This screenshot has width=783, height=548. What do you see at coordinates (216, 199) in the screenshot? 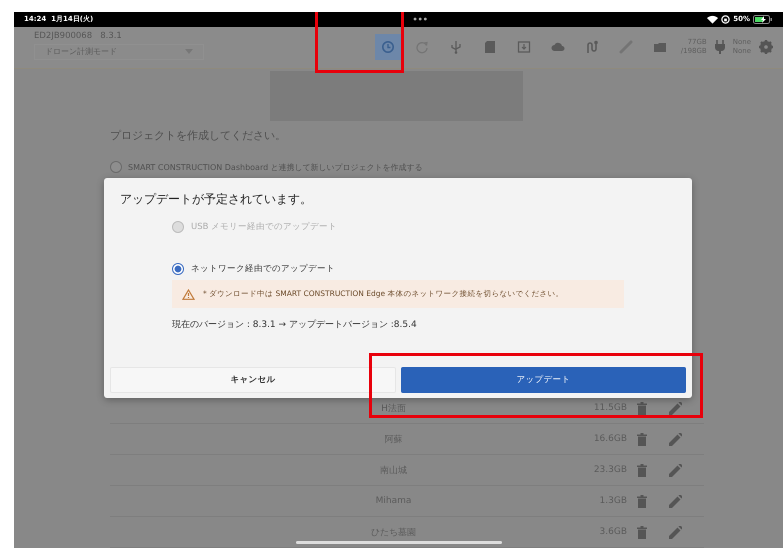
I see `dialog-title: アップデートが予定されています。` at bounding box center [216, 199].